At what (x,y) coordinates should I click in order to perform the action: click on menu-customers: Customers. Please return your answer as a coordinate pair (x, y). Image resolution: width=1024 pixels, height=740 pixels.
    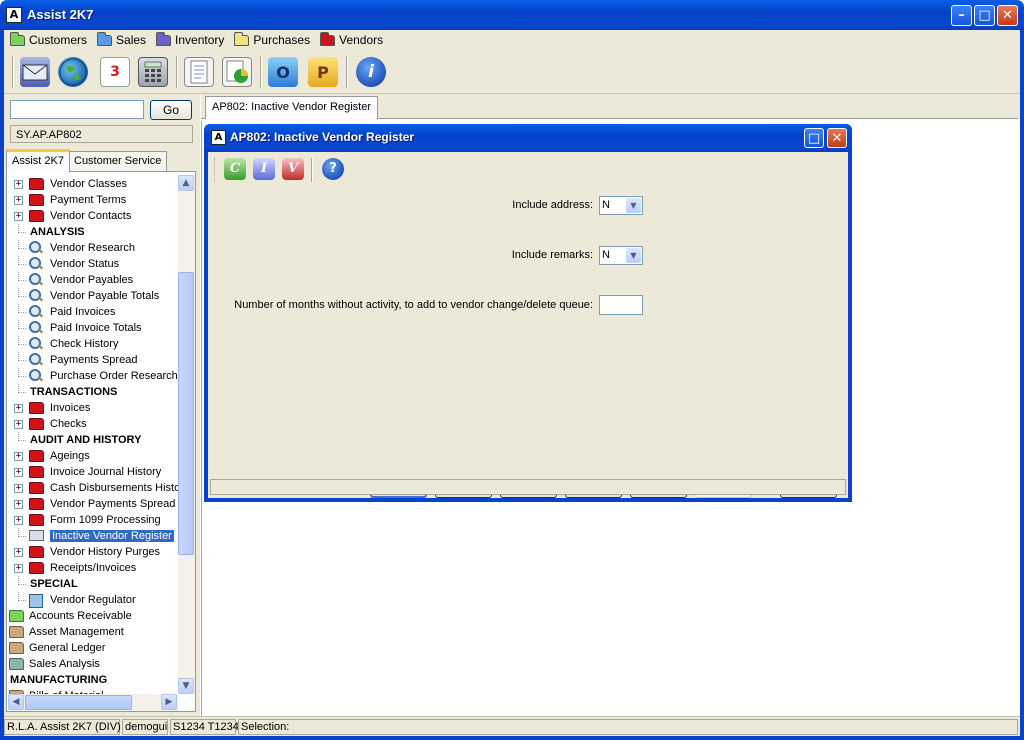
    Looking at the image, I should click on (48, 40).